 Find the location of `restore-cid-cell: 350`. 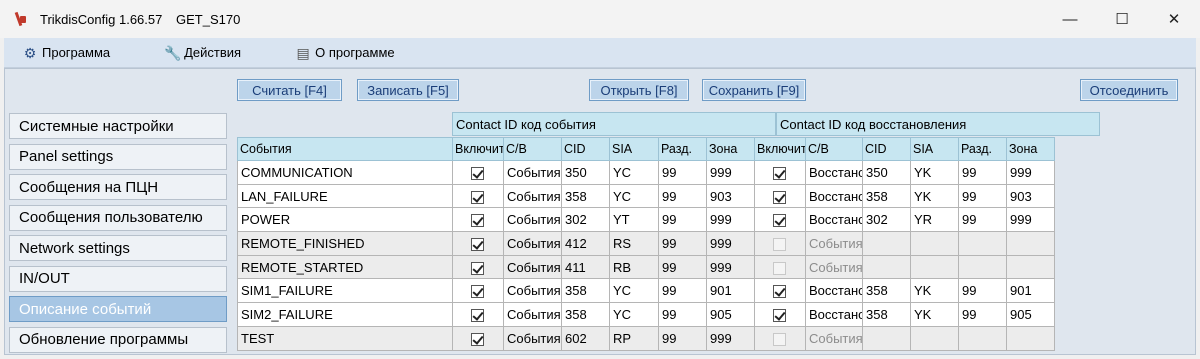

restore-cid-cell: 350 is located at coordinates (886, 172).